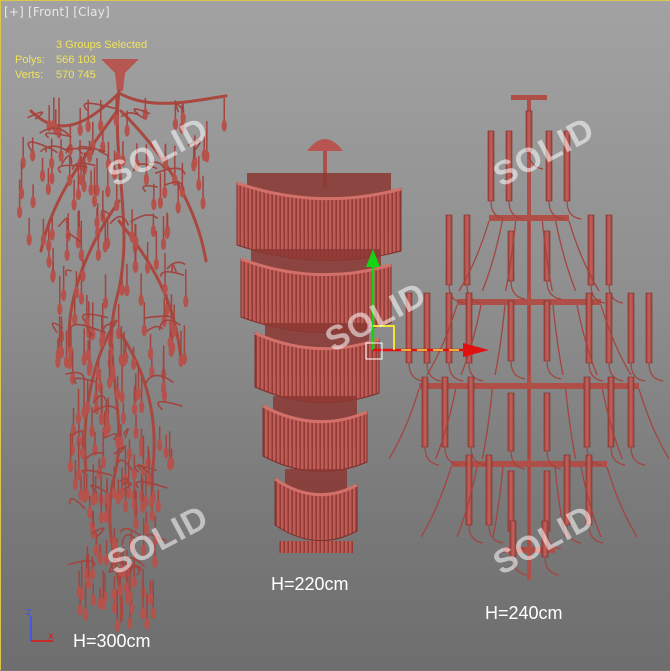 This screenshot has height=671, width=670. I want to click on polys-value: 566 103, so click(76, 60).